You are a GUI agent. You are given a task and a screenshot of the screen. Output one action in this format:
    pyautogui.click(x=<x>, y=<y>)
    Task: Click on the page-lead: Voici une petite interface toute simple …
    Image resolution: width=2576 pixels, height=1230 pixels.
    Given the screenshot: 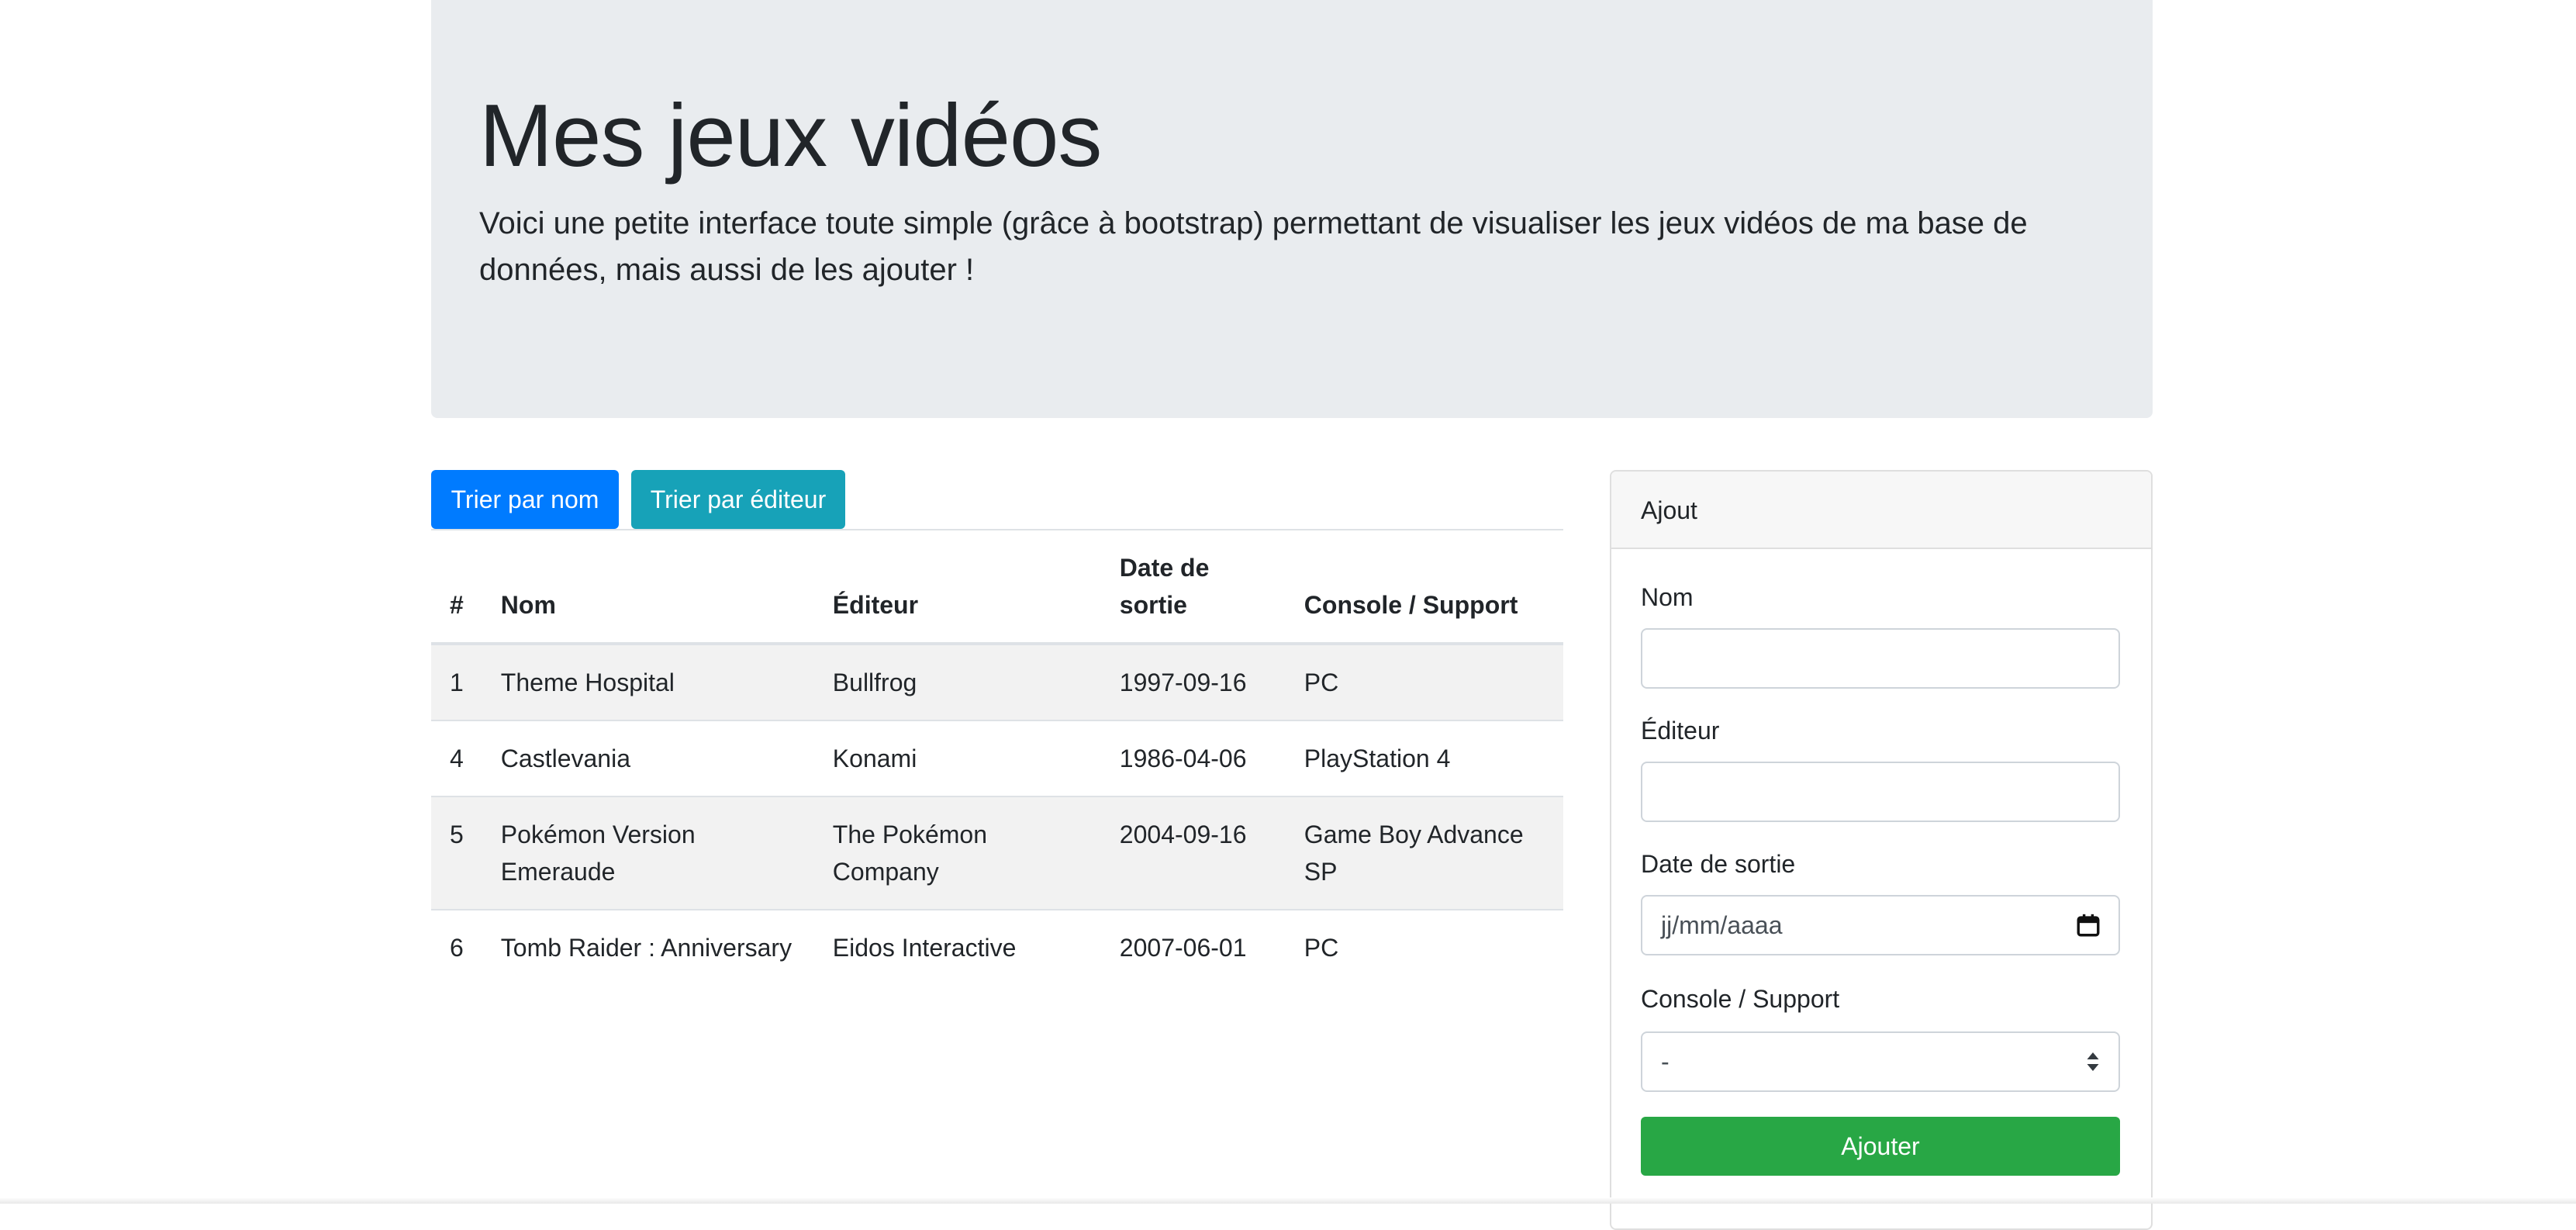 What is the action you would take?
    pyautogui.click(x=1254, y=247)
    